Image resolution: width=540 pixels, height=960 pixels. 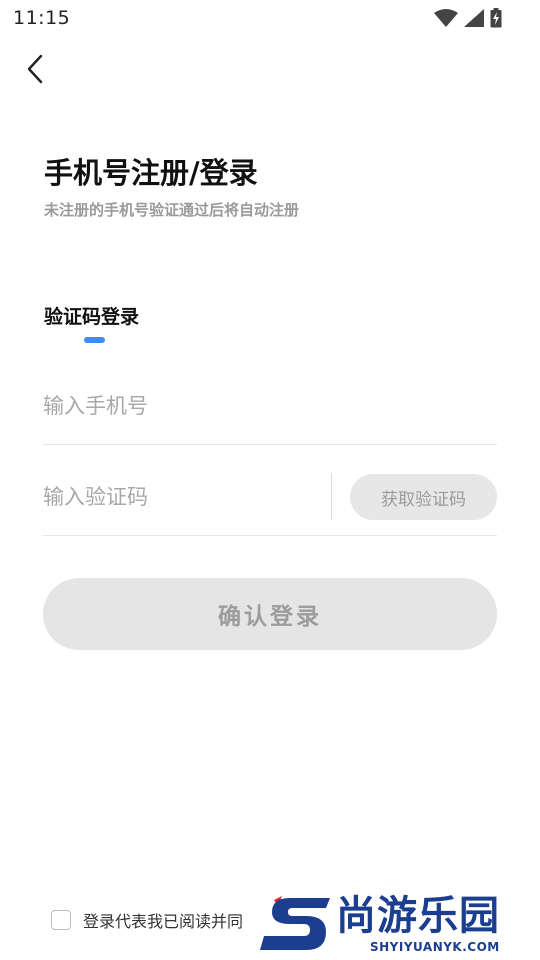 I want to click on watermark: 尚游乐园 SHYIYUANYK.COM, so click(x=400, y=925).